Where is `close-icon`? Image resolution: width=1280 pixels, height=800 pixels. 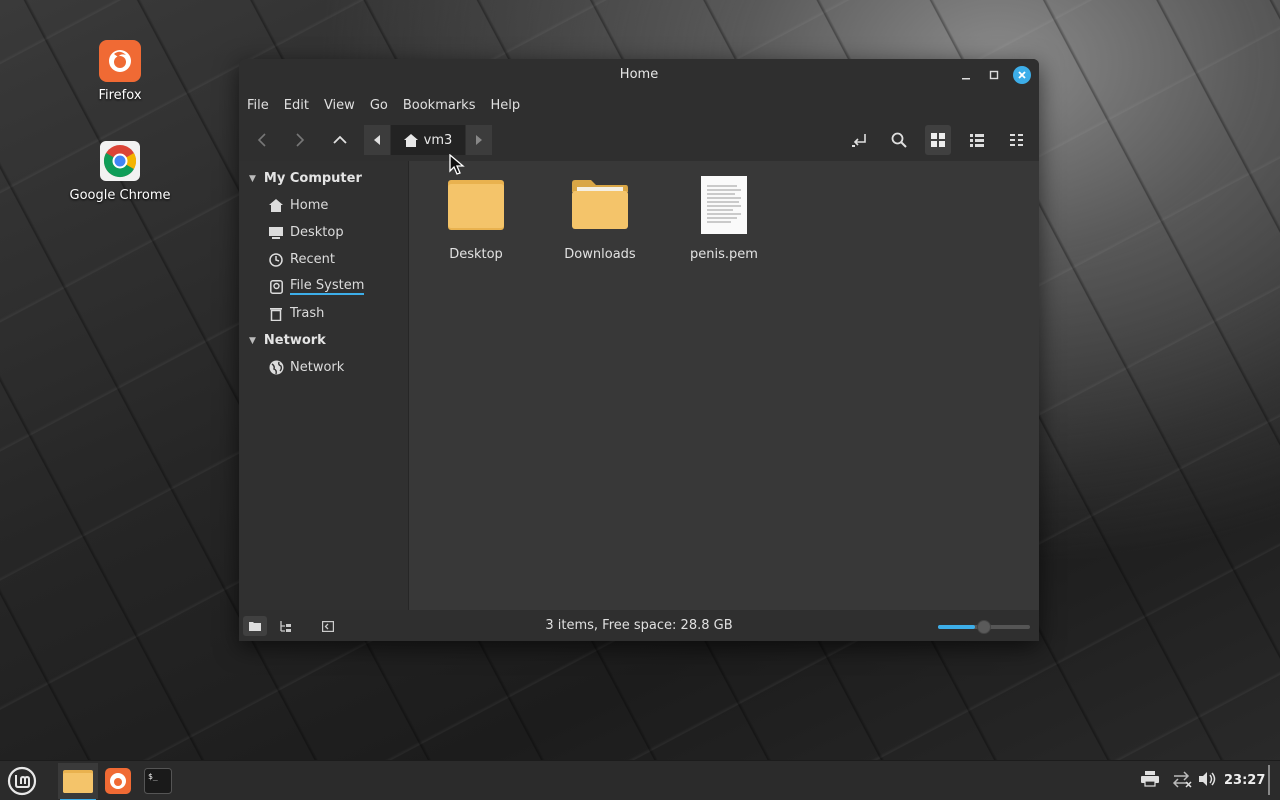
close-icon is located at coordinates (1022, 75).